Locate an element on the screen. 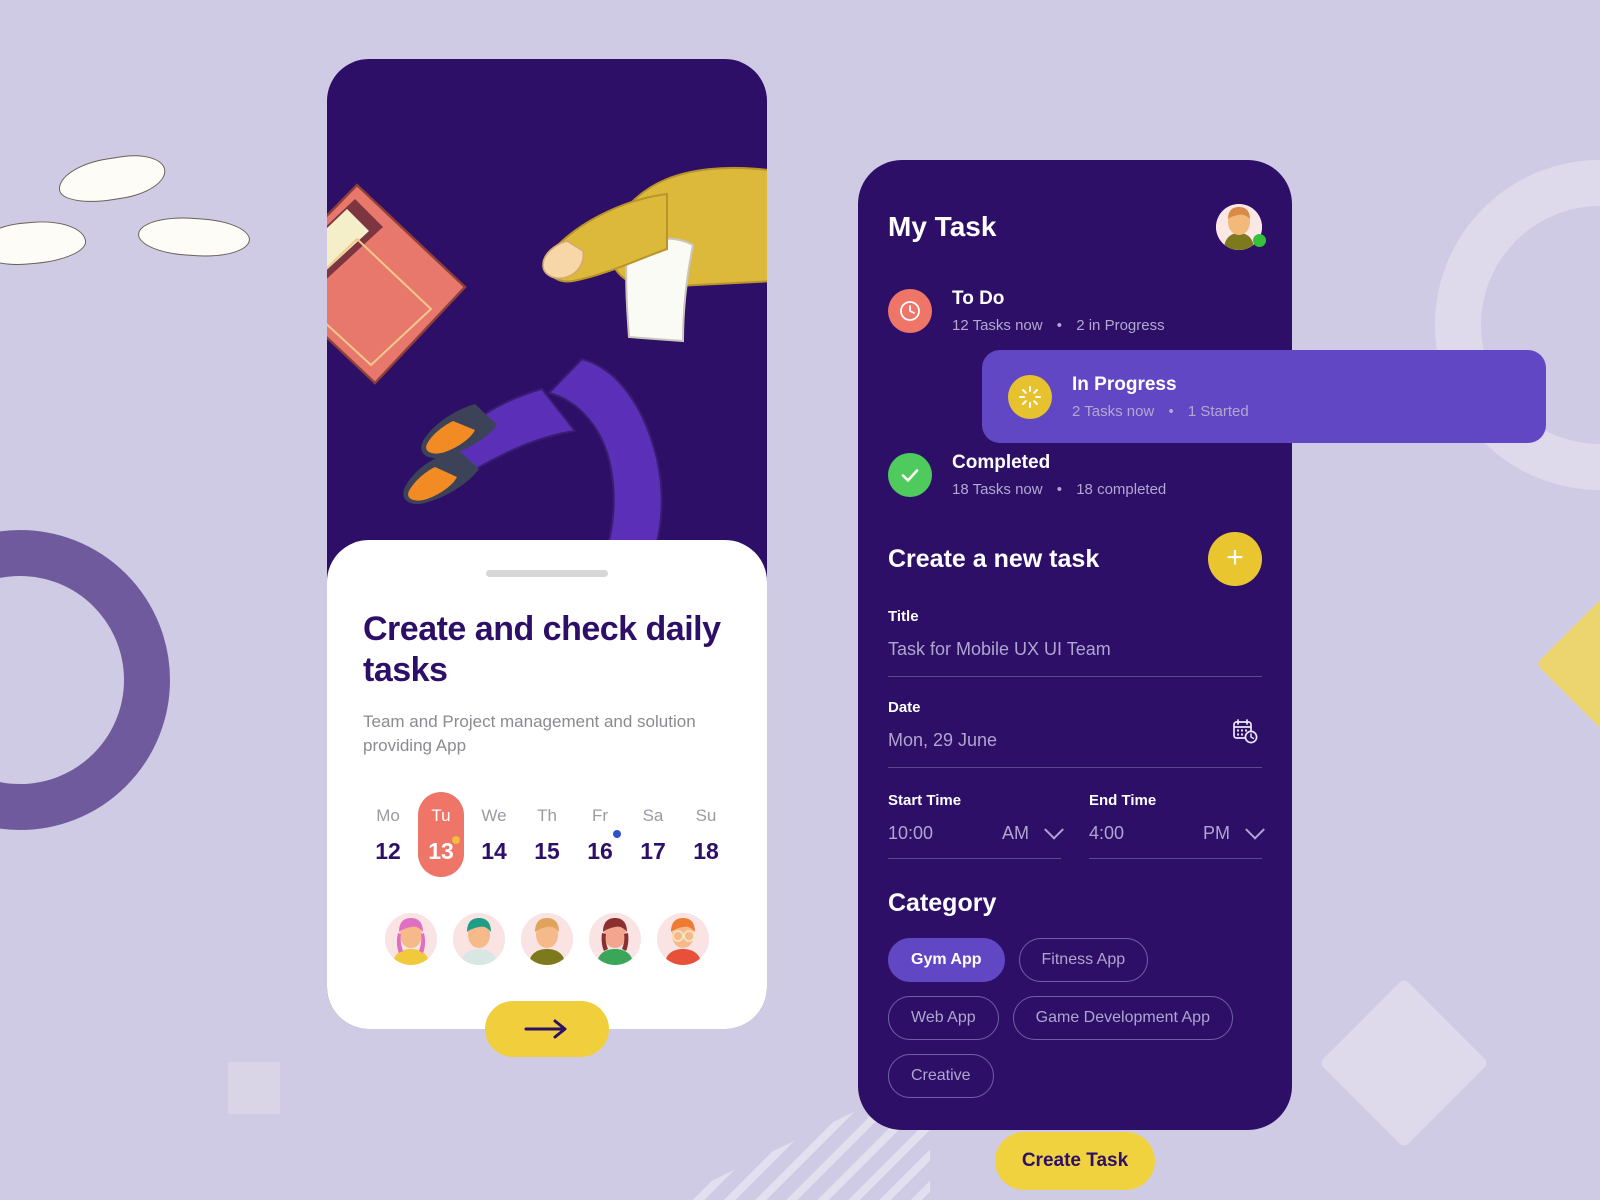  start-time-label: Start Time is located at coordinates (925, 800).